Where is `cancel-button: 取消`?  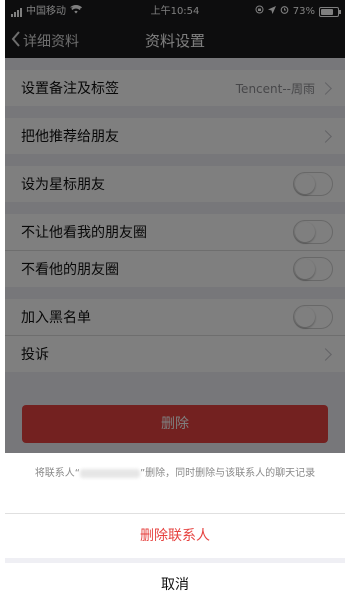
cancel-button: 取消 is located at coordinates (175, 585).